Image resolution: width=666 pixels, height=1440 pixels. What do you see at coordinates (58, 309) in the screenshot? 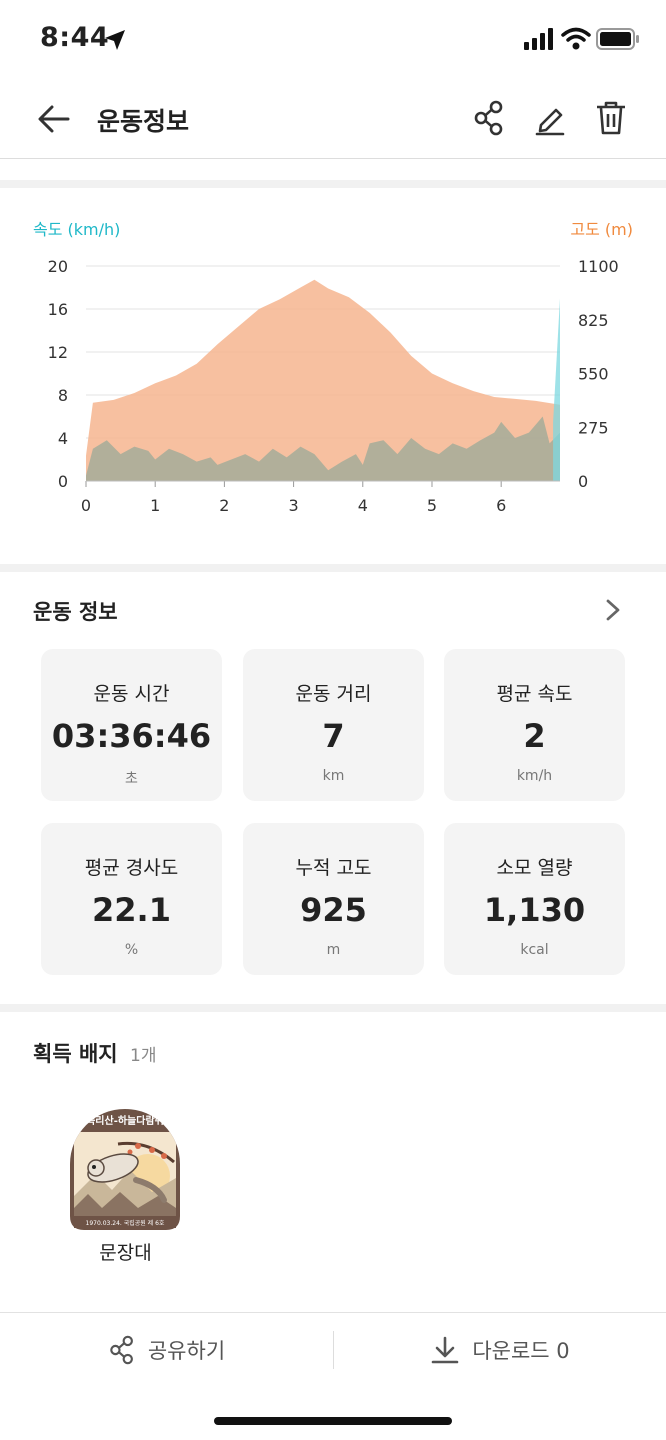
I see `y-left-tick-label: 16` at bounding box center [58, 309].